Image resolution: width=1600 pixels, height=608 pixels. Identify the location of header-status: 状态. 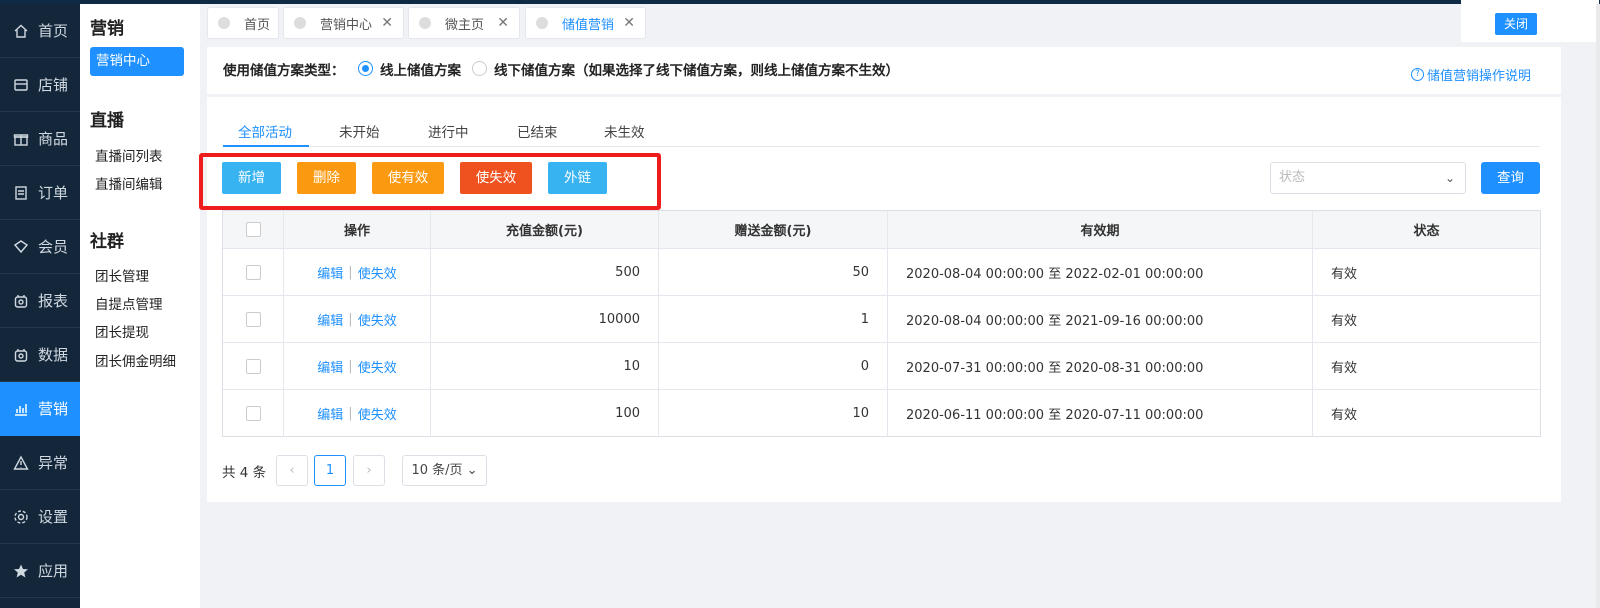
(1426, 231).